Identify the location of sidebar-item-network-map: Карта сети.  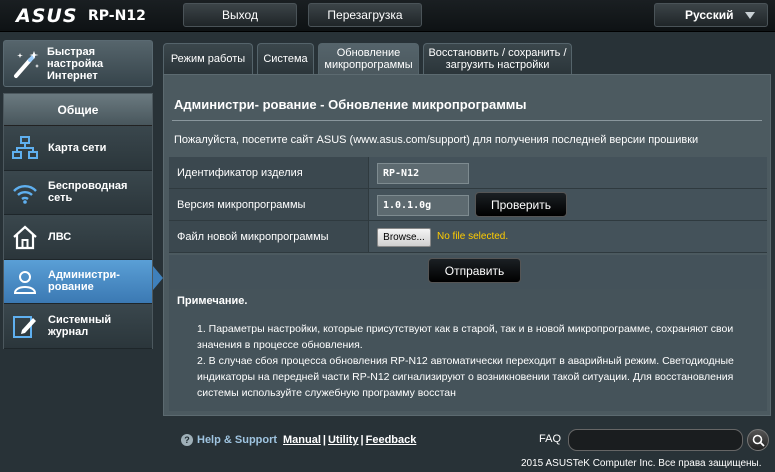
(78, 148).